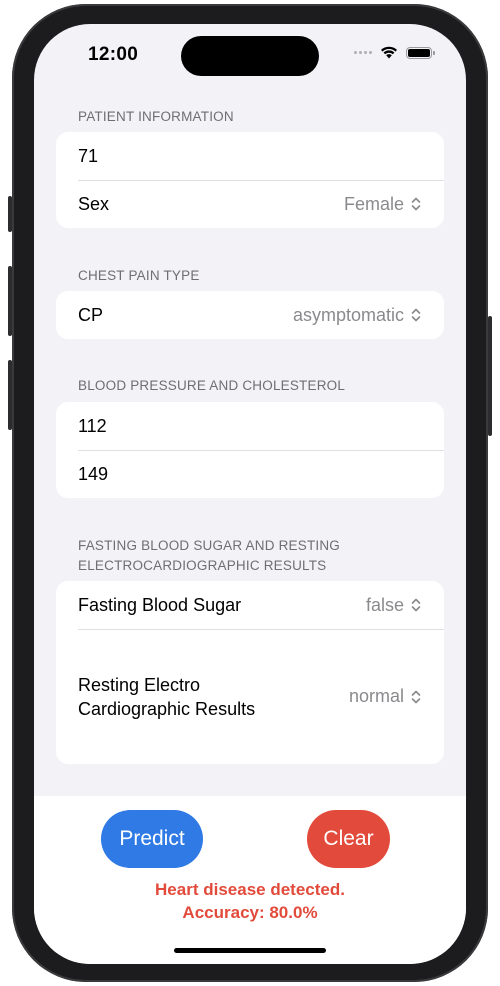 This screenshot has height=986, width=500. I want to click on age-field: 71, so click(250, 156).